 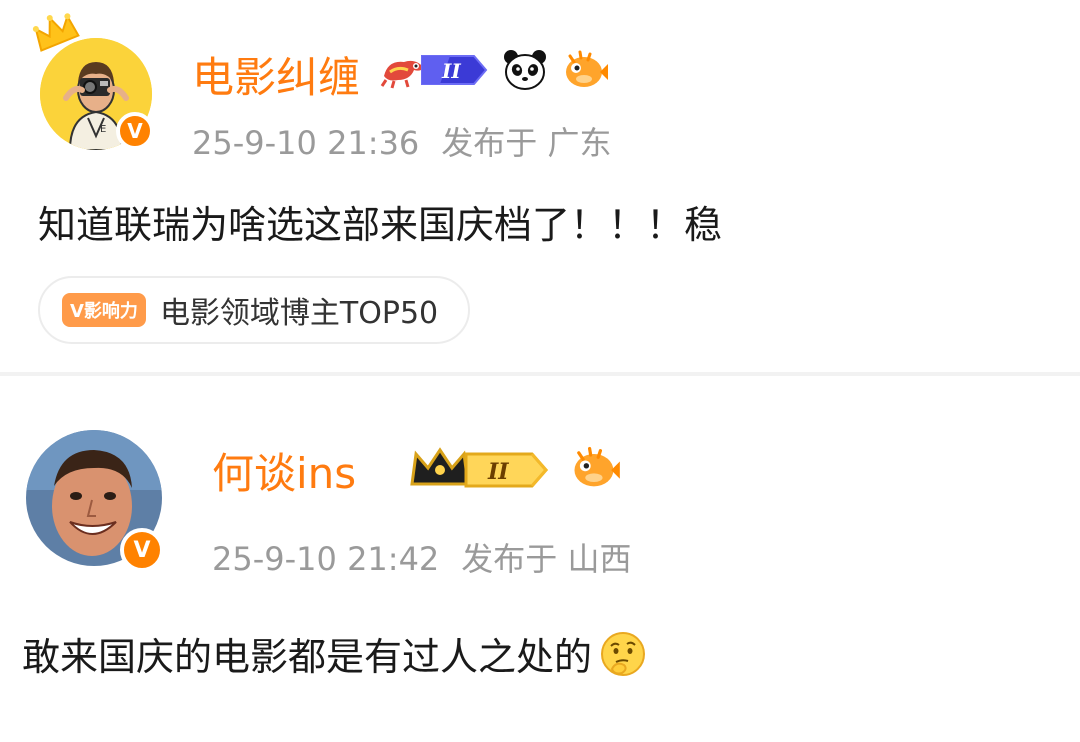 What do you see at coordinates (326, 559) in the screenshot?
I see `post-date: 25-9-10 21:42` at bounding box center [326, 559].